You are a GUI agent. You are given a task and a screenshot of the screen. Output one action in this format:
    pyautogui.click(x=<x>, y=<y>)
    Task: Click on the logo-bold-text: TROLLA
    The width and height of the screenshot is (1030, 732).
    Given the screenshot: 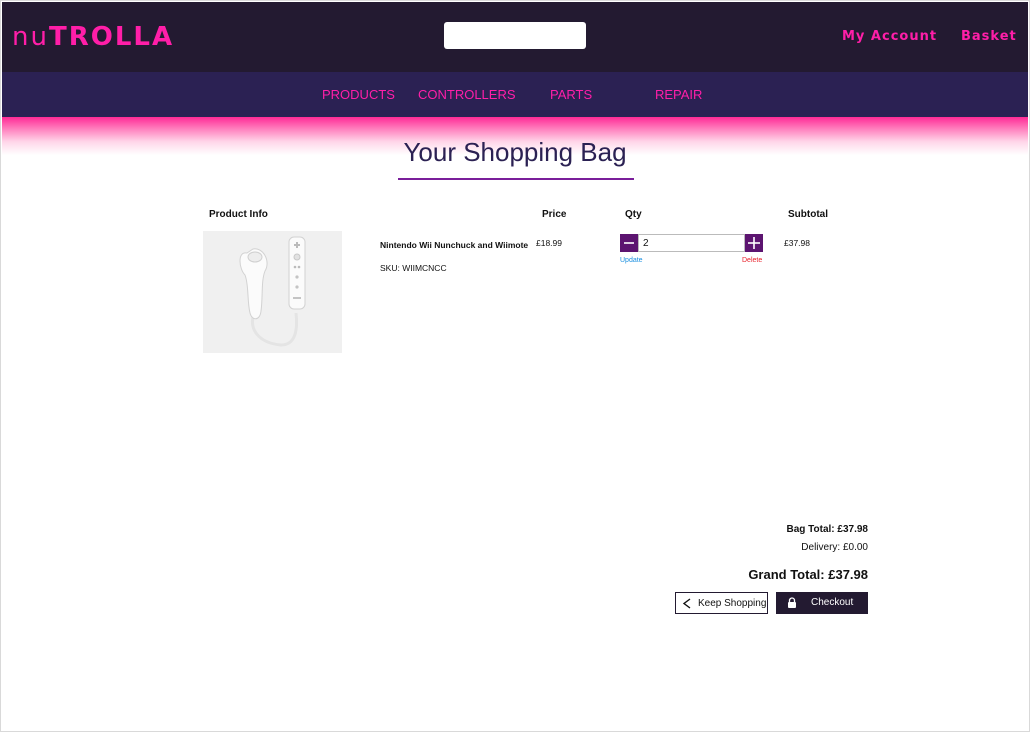 What is the action you would take?
    pyautogui.click(x=111, y=37)
    